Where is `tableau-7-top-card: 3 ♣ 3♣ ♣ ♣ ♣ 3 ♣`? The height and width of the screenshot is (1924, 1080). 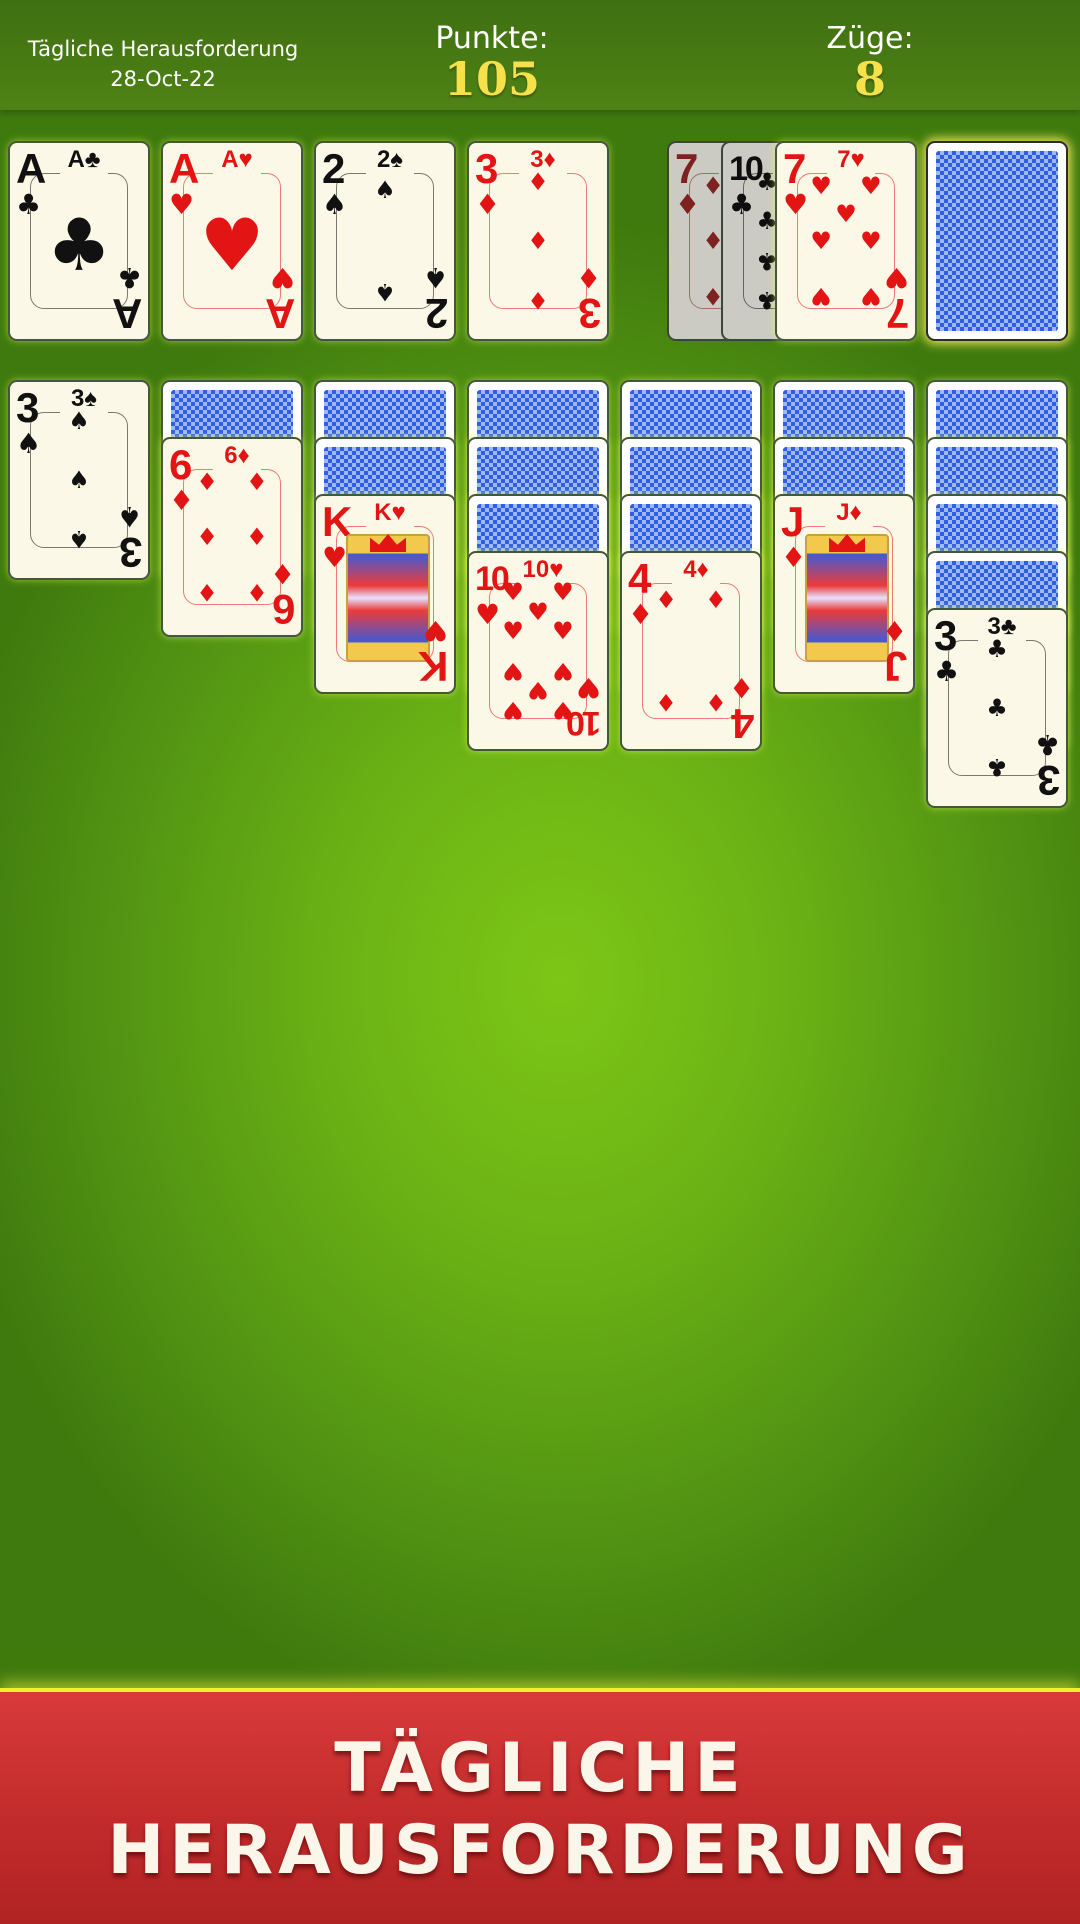
tableau-7-top-card: 3 ♣ 3♣ ♣ ♣ ♣ 3 ♣ is located at coordinates (997, 708).